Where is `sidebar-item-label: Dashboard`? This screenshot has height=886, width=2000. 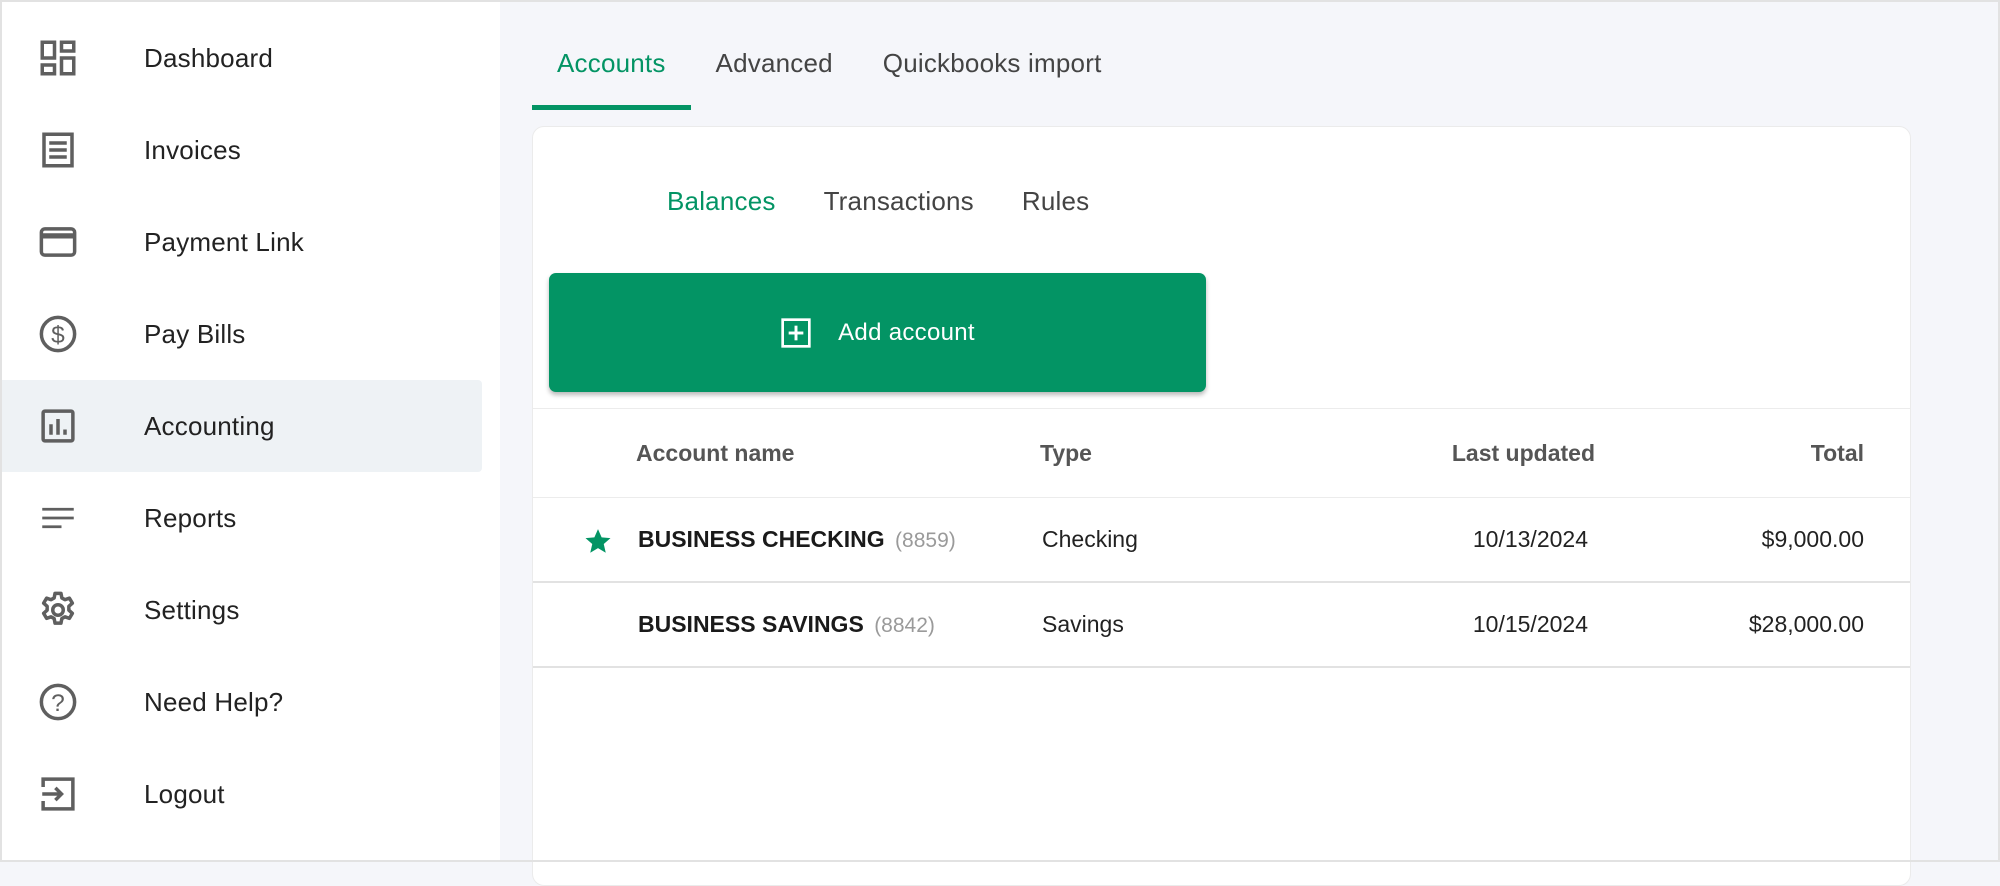
sidebar-item-label: Dashboard is located at coordinates (208, 57).